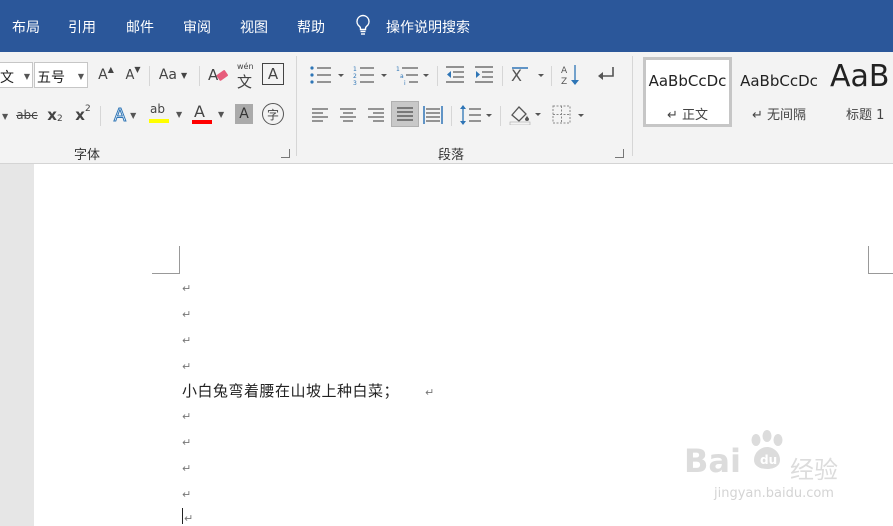 The image size is (893, 526). What do you see at coordinates (106, 75) in the screenshot?
I see `grow-font-button: A ▲` at bounding box center [106, 75].